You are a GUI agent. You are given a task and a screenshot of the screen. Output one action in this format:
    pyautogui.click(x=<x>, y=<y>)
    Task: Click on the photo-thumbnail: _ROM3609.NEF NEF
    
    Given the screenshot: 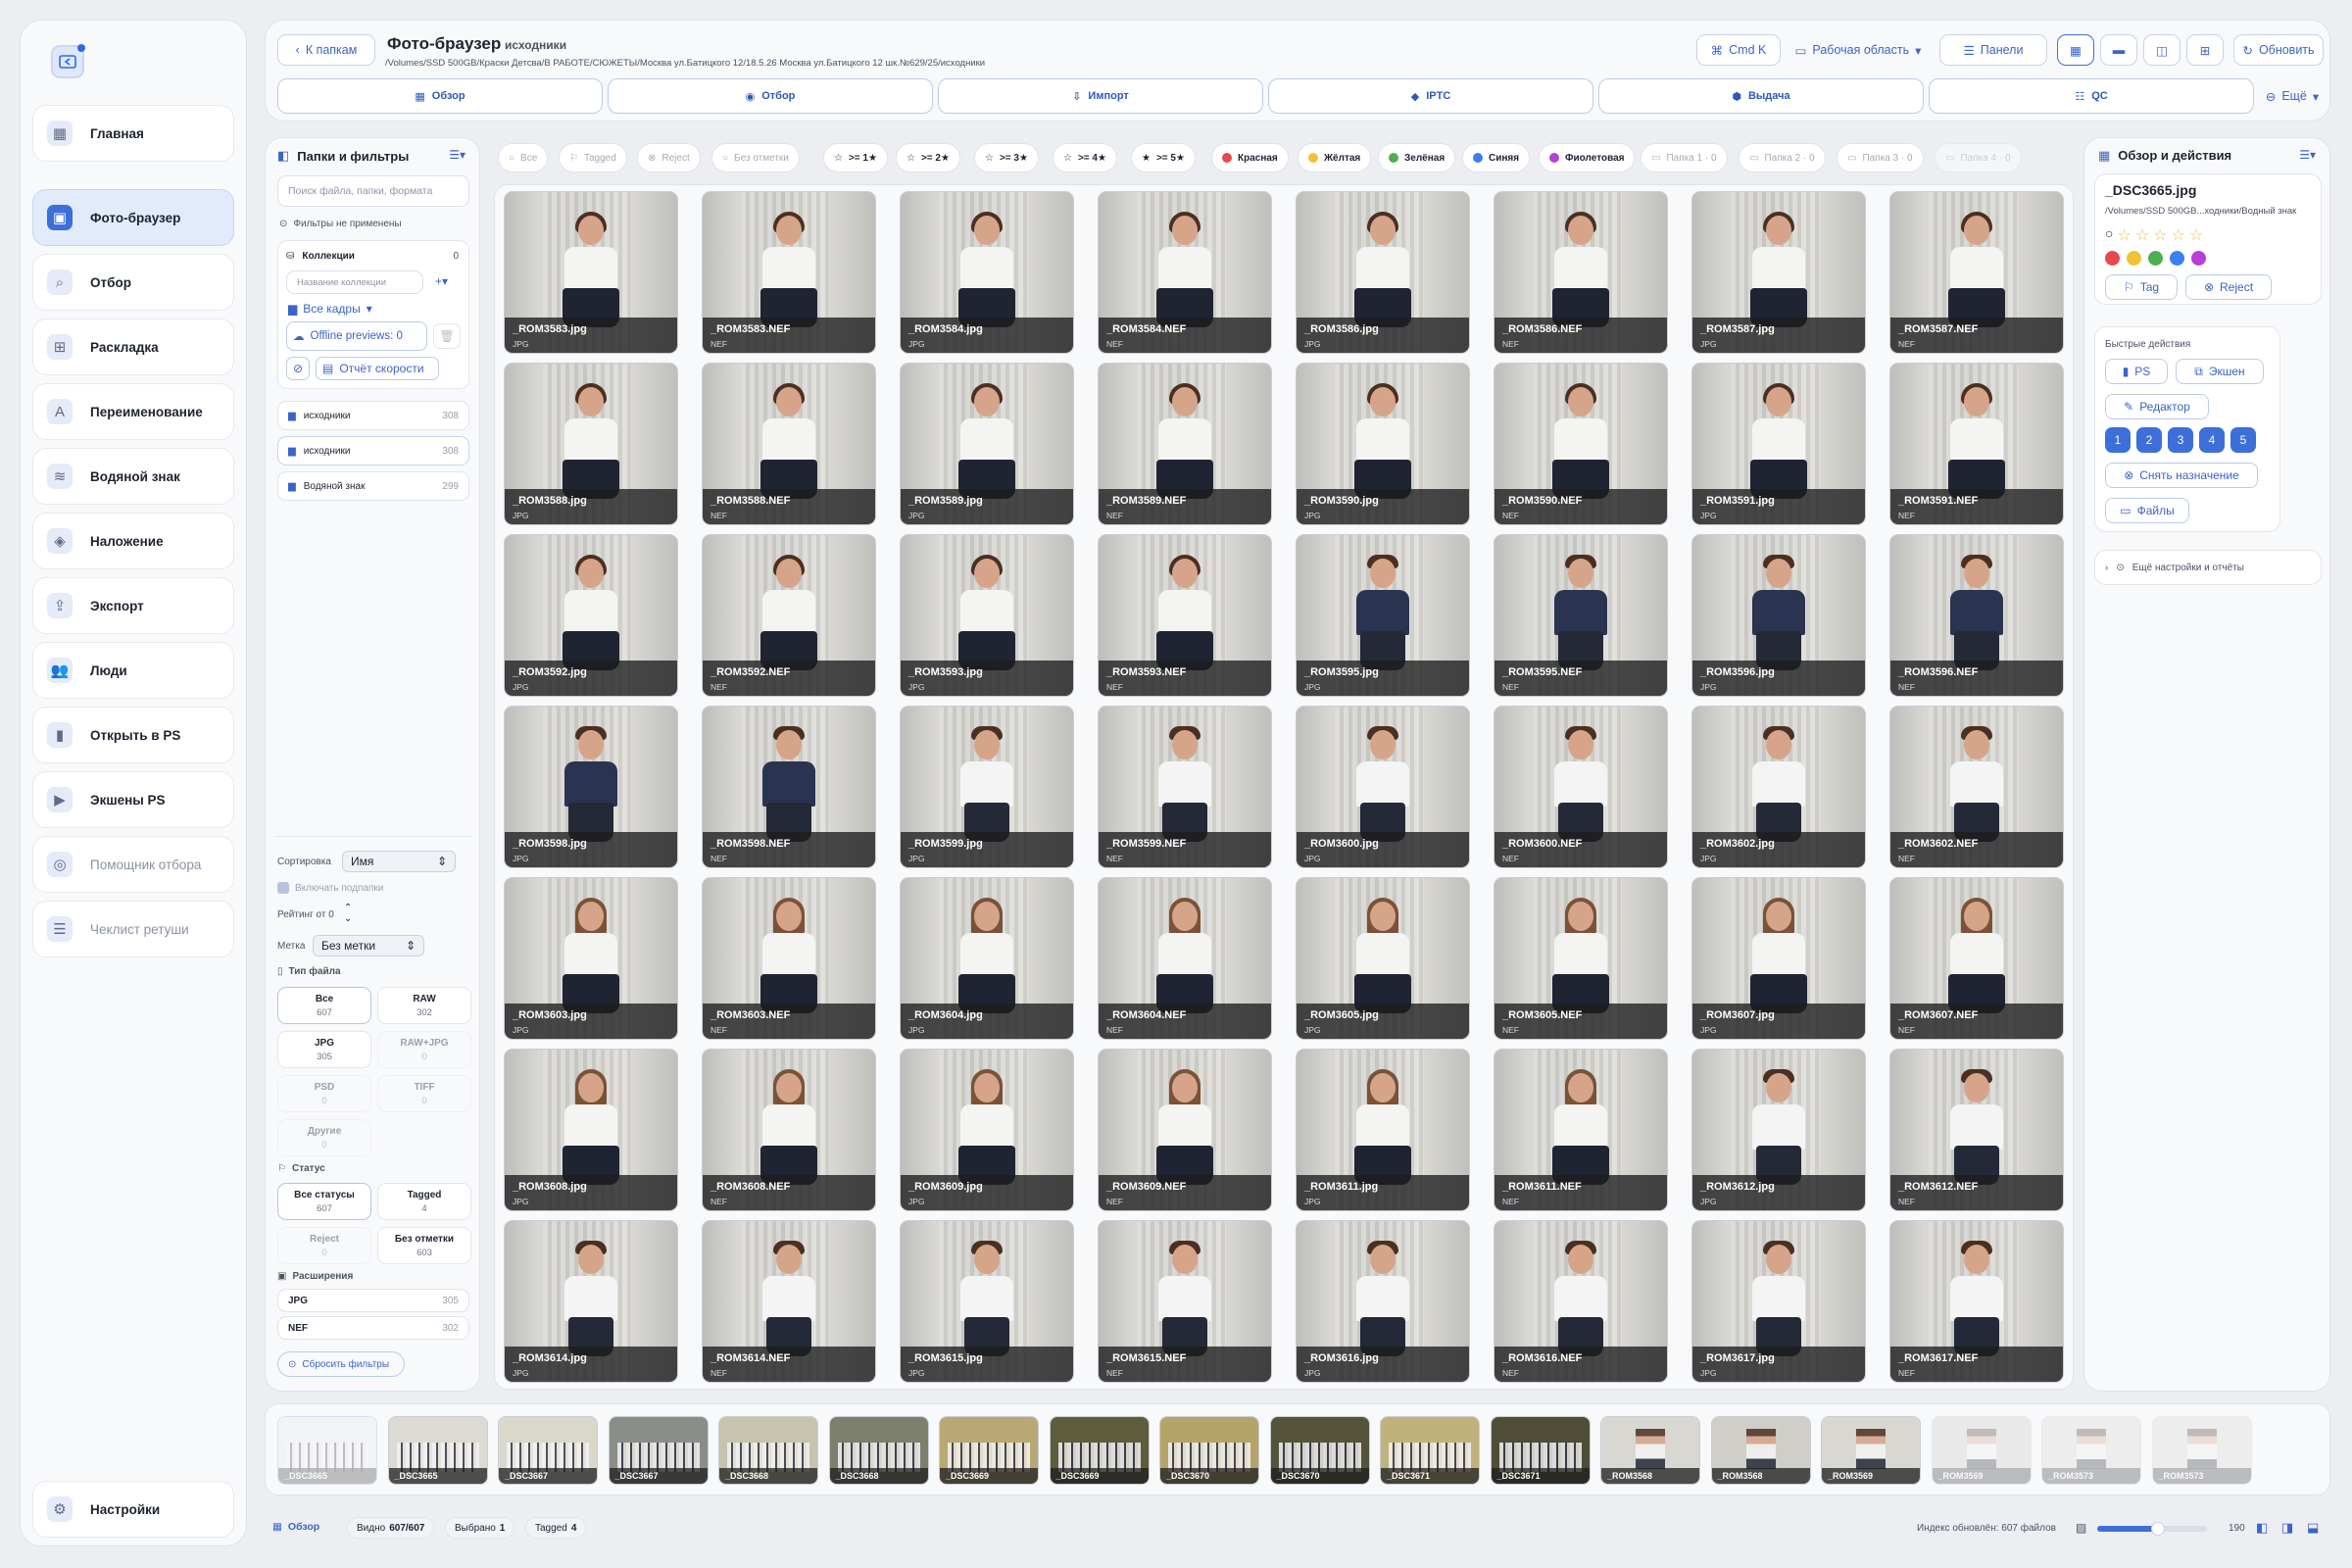 What is the action you would take?
    pyautogui.click(x=1185, y=1130)
    